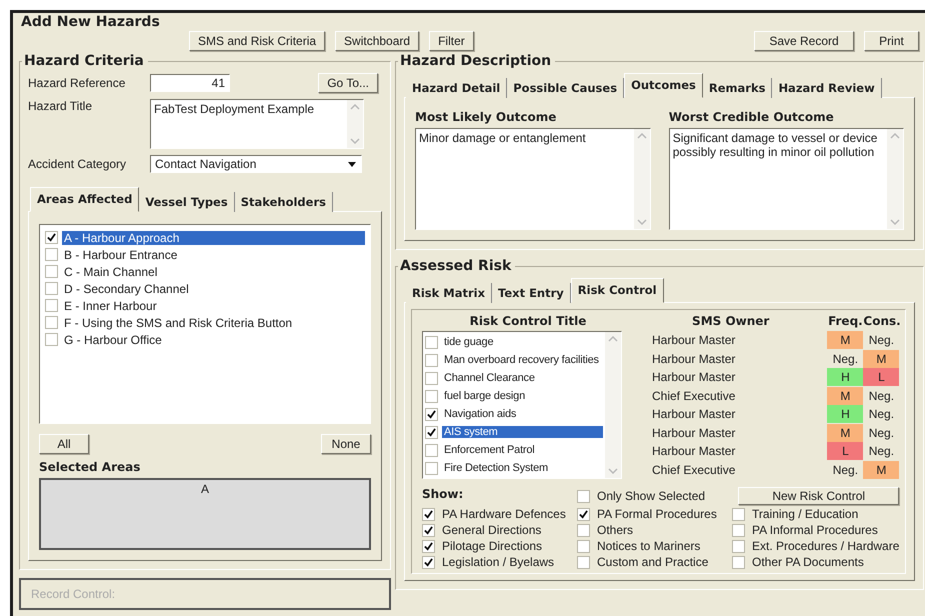 The image size is (925, 616). Describe the element at coordinates (78, 164) in the screenshot. I see `field-label: Accident Category` at that location.